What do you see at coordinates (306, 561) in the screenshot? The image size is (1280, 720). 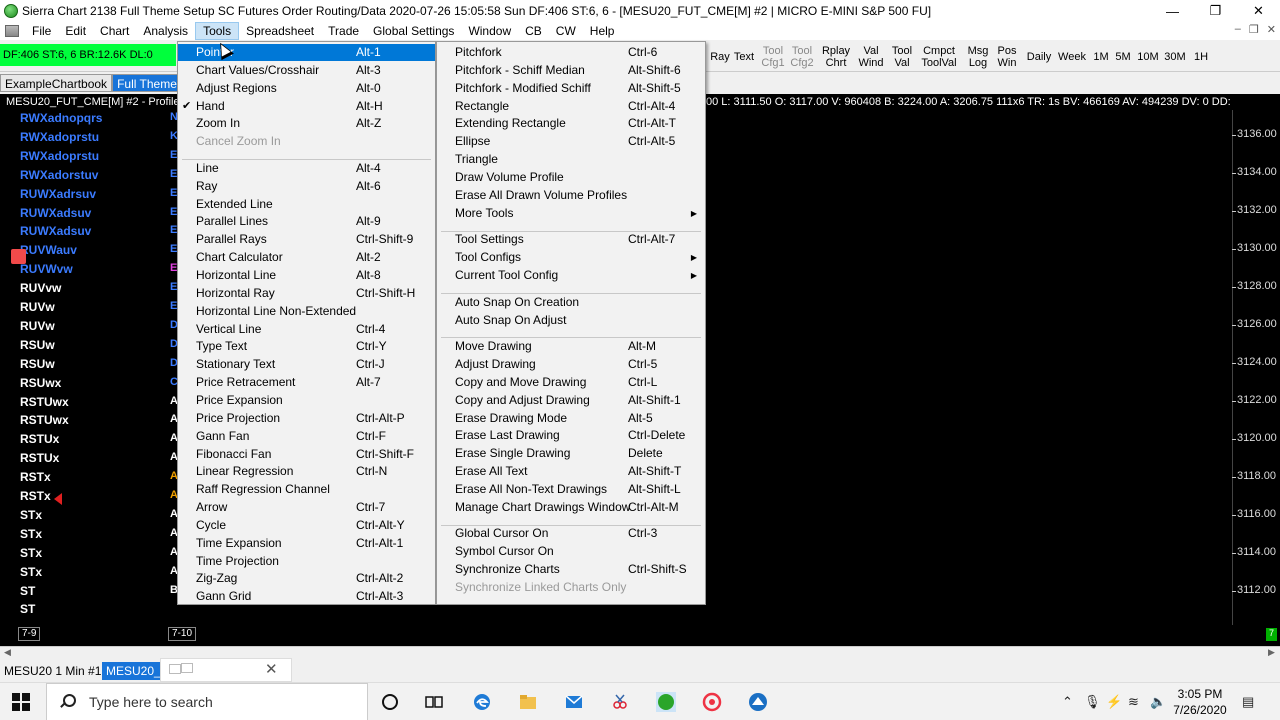 I see `menu-item-time-projection: Time Projection` at bounding box center [306, 561].